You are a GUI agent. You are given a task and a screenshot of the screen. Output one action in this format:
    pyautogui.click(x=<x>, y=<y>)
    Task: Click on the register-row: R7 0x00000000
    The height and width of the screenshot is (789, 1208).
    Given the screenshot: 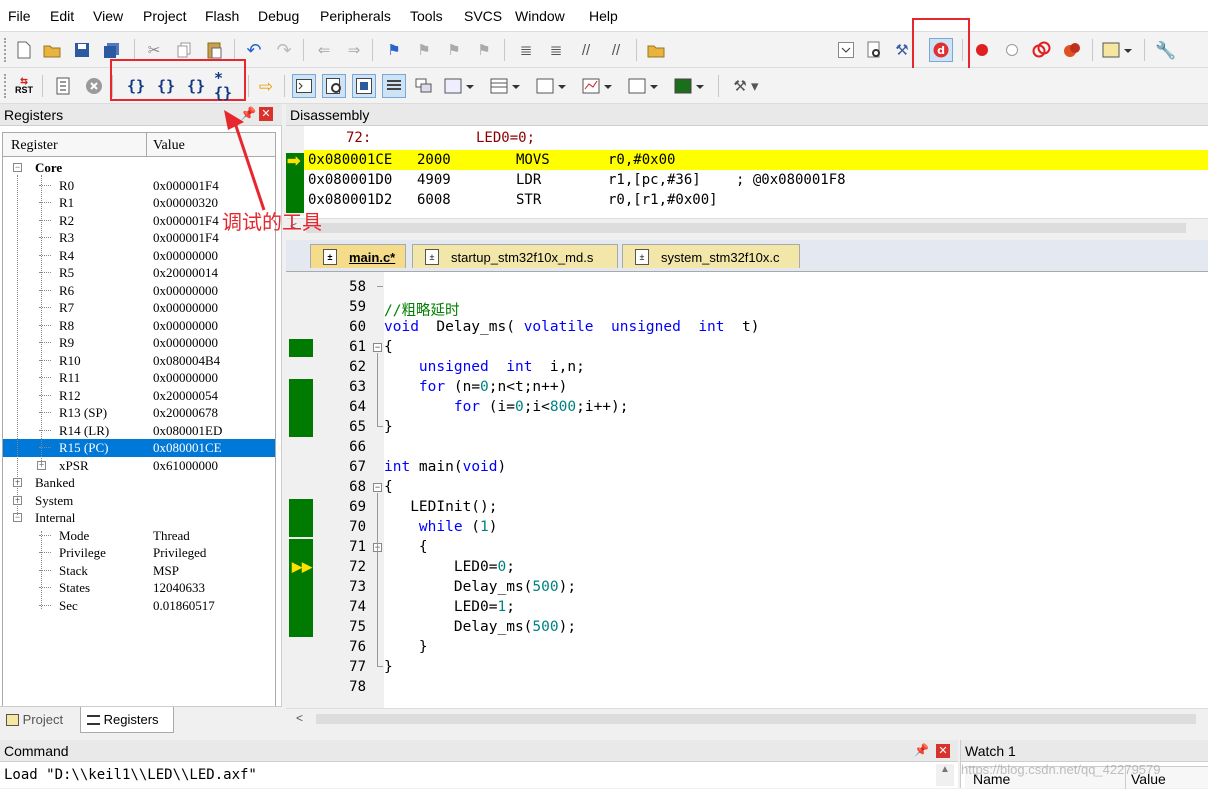 What is the action you would take?
    pyautogui.click(x=139, y=308)
    